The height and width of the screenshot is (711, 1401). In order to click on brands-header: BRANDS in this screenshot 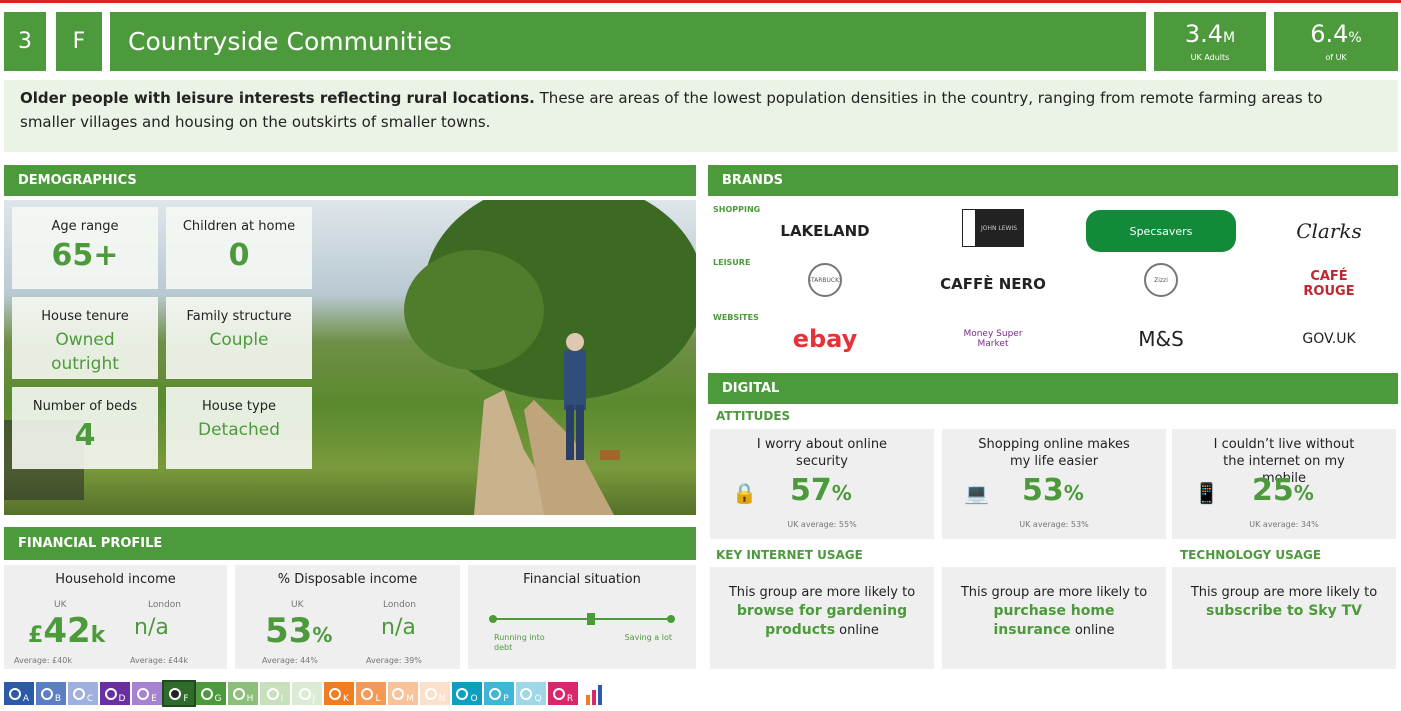, I will do `click(1053, 180)`.